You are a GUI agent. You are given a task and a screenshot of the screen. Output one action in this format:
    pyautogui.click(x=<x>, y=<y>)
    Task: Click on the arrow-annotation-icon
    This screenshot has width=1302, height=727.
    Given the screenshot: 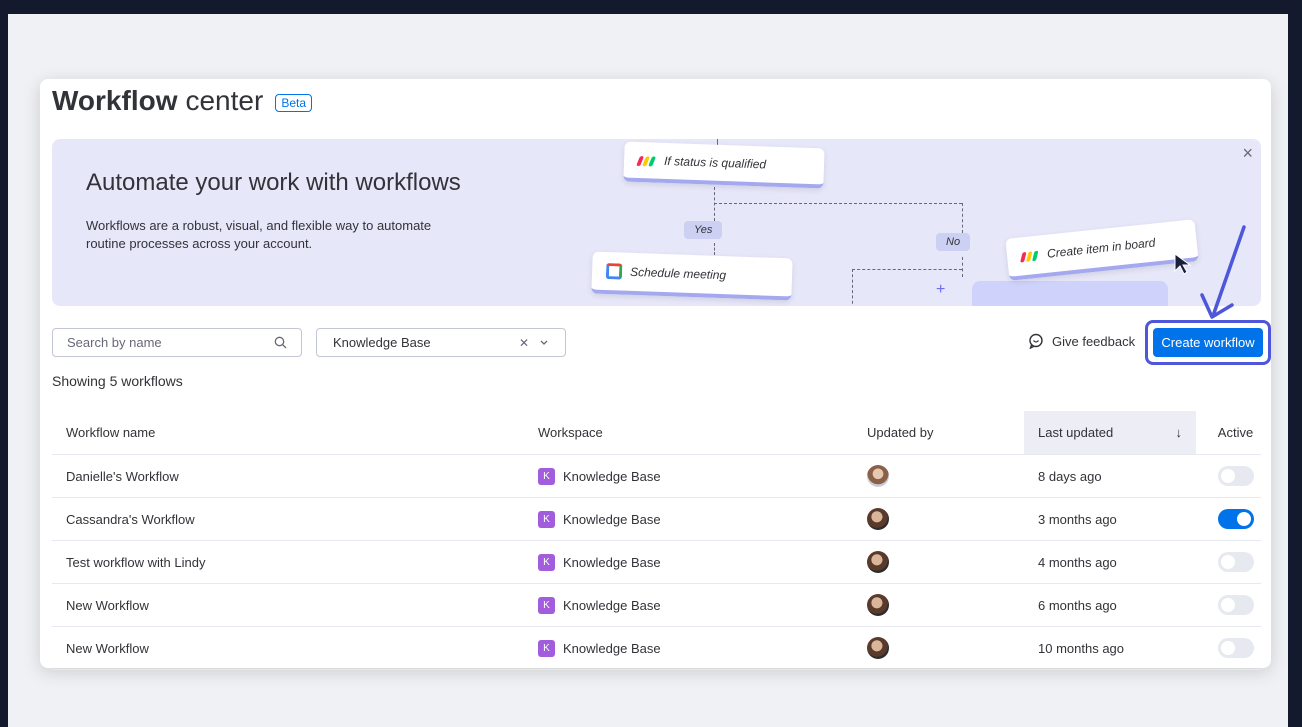 What is the action you would take?
    pyautogui.click(x=1223, y=272)
    